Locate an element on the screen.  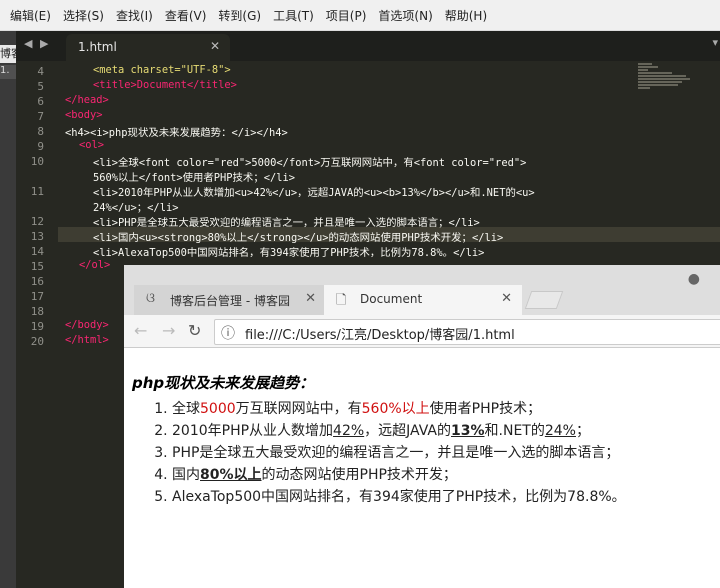
blog-favicon-icon: ଓ is located at coordinates (150, 298).